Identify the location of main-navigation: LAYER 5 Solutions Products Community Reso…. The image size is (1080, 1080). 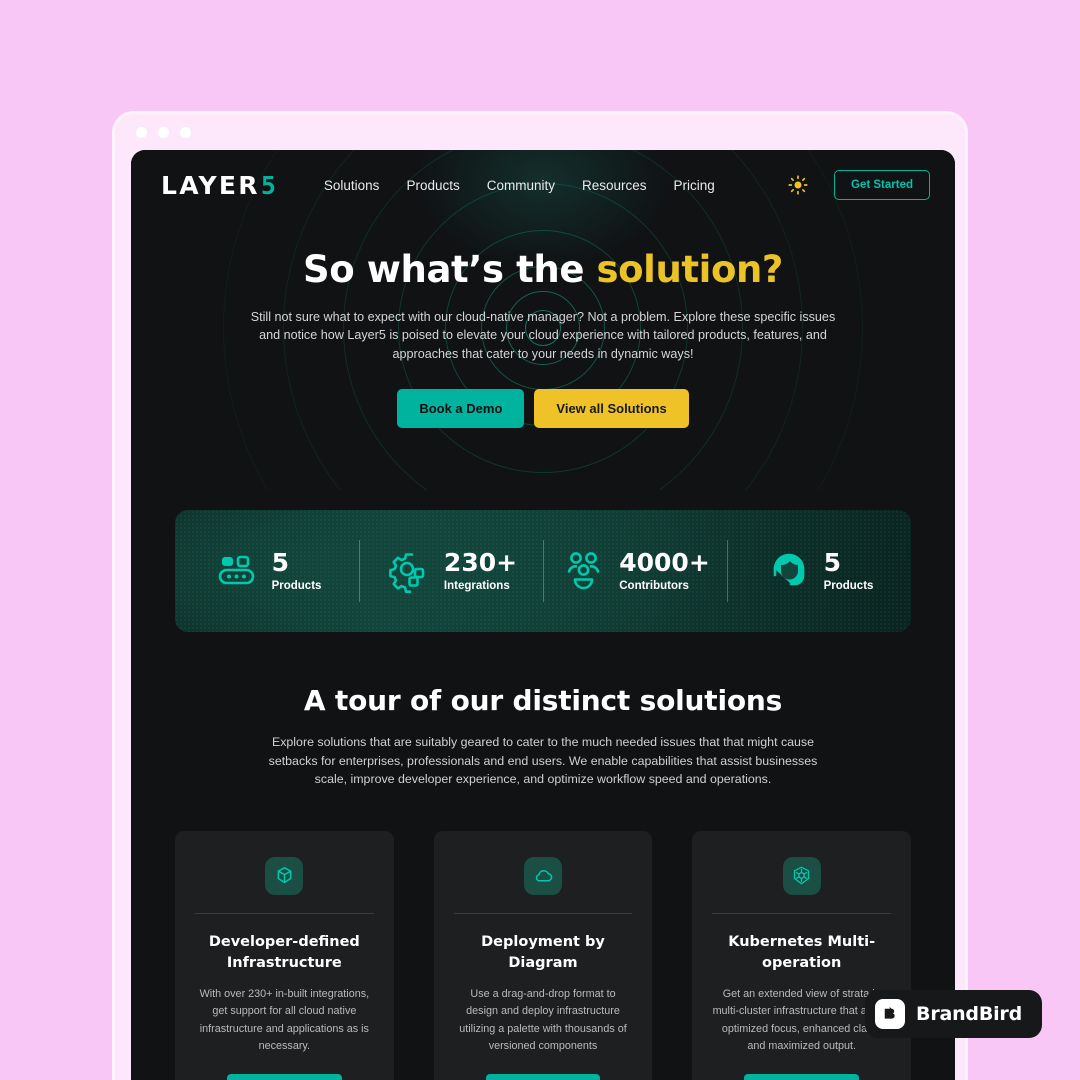
(543, 185).